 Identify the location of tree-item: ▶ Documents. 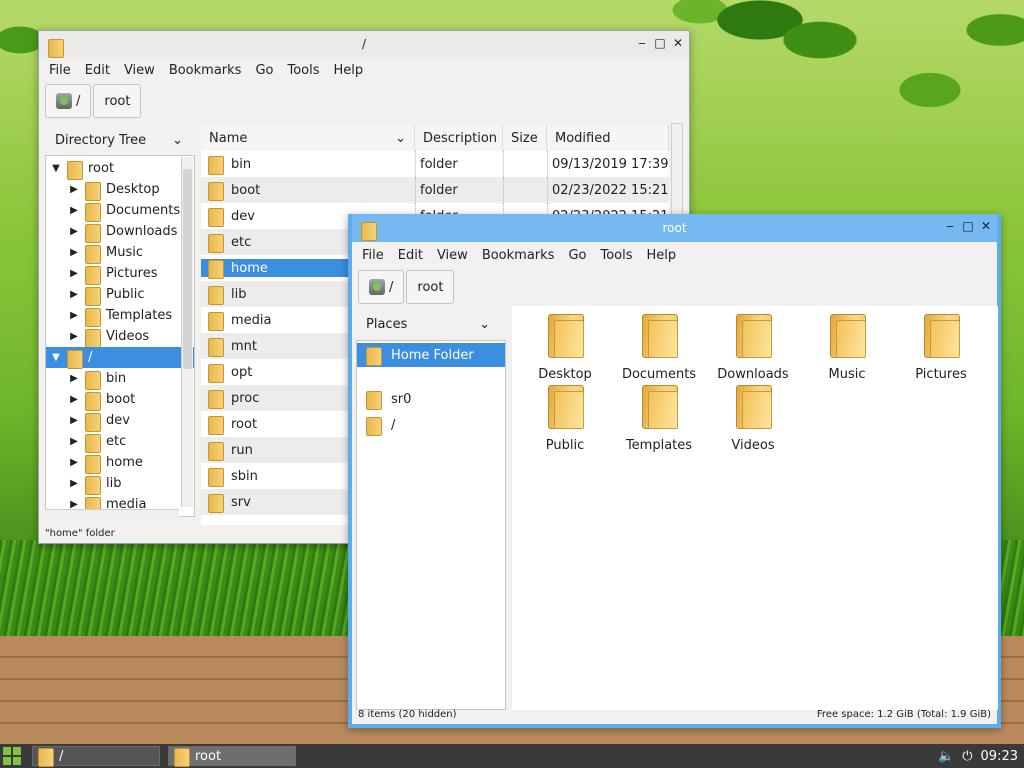
(120, 211).